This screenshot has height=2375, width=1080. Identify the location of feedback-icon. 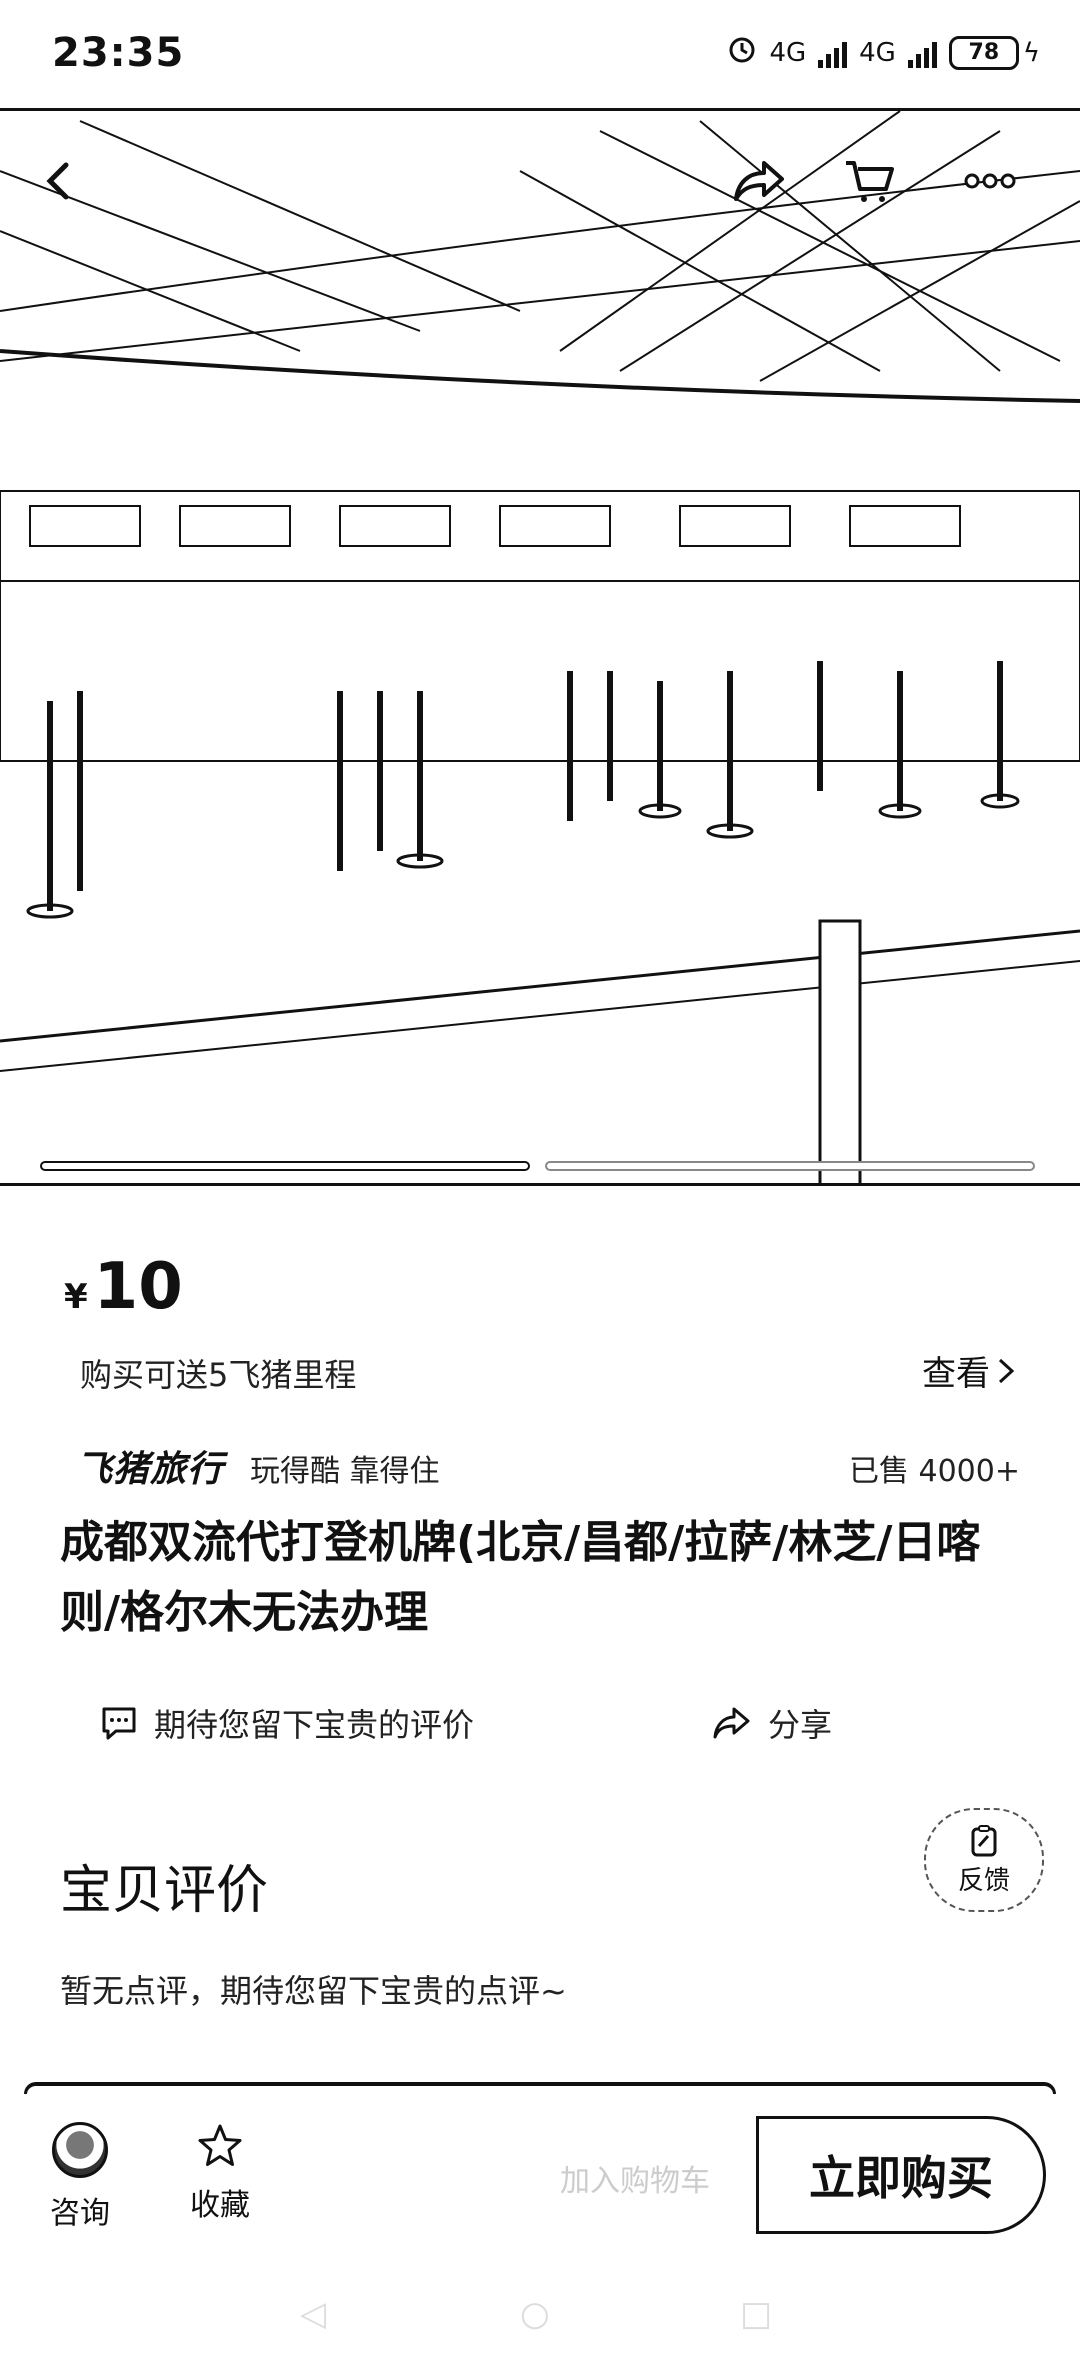
(984, 1840).